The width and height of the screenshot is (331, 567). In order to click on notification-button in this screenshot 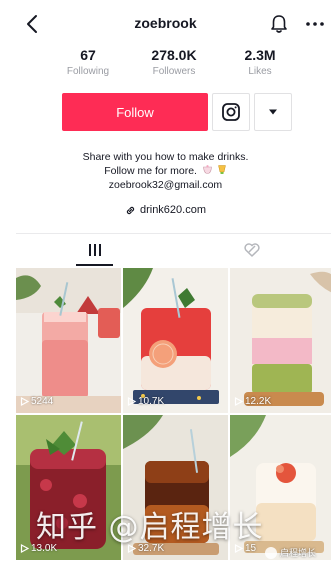, I will do `click(279, 24)`.